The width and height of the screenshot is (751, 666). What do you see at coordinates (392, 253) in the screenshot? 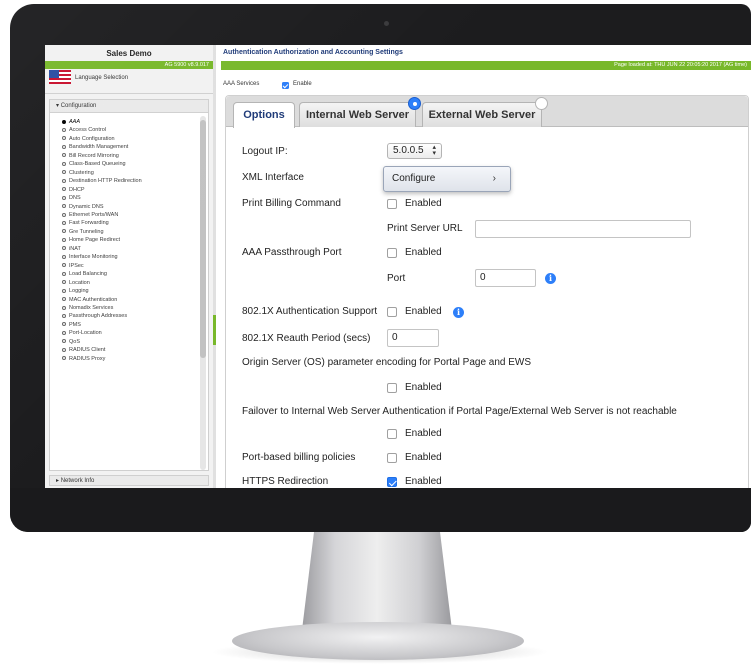
I see `aaa-passthrough-checkbox` at bounding box center [392, 253].